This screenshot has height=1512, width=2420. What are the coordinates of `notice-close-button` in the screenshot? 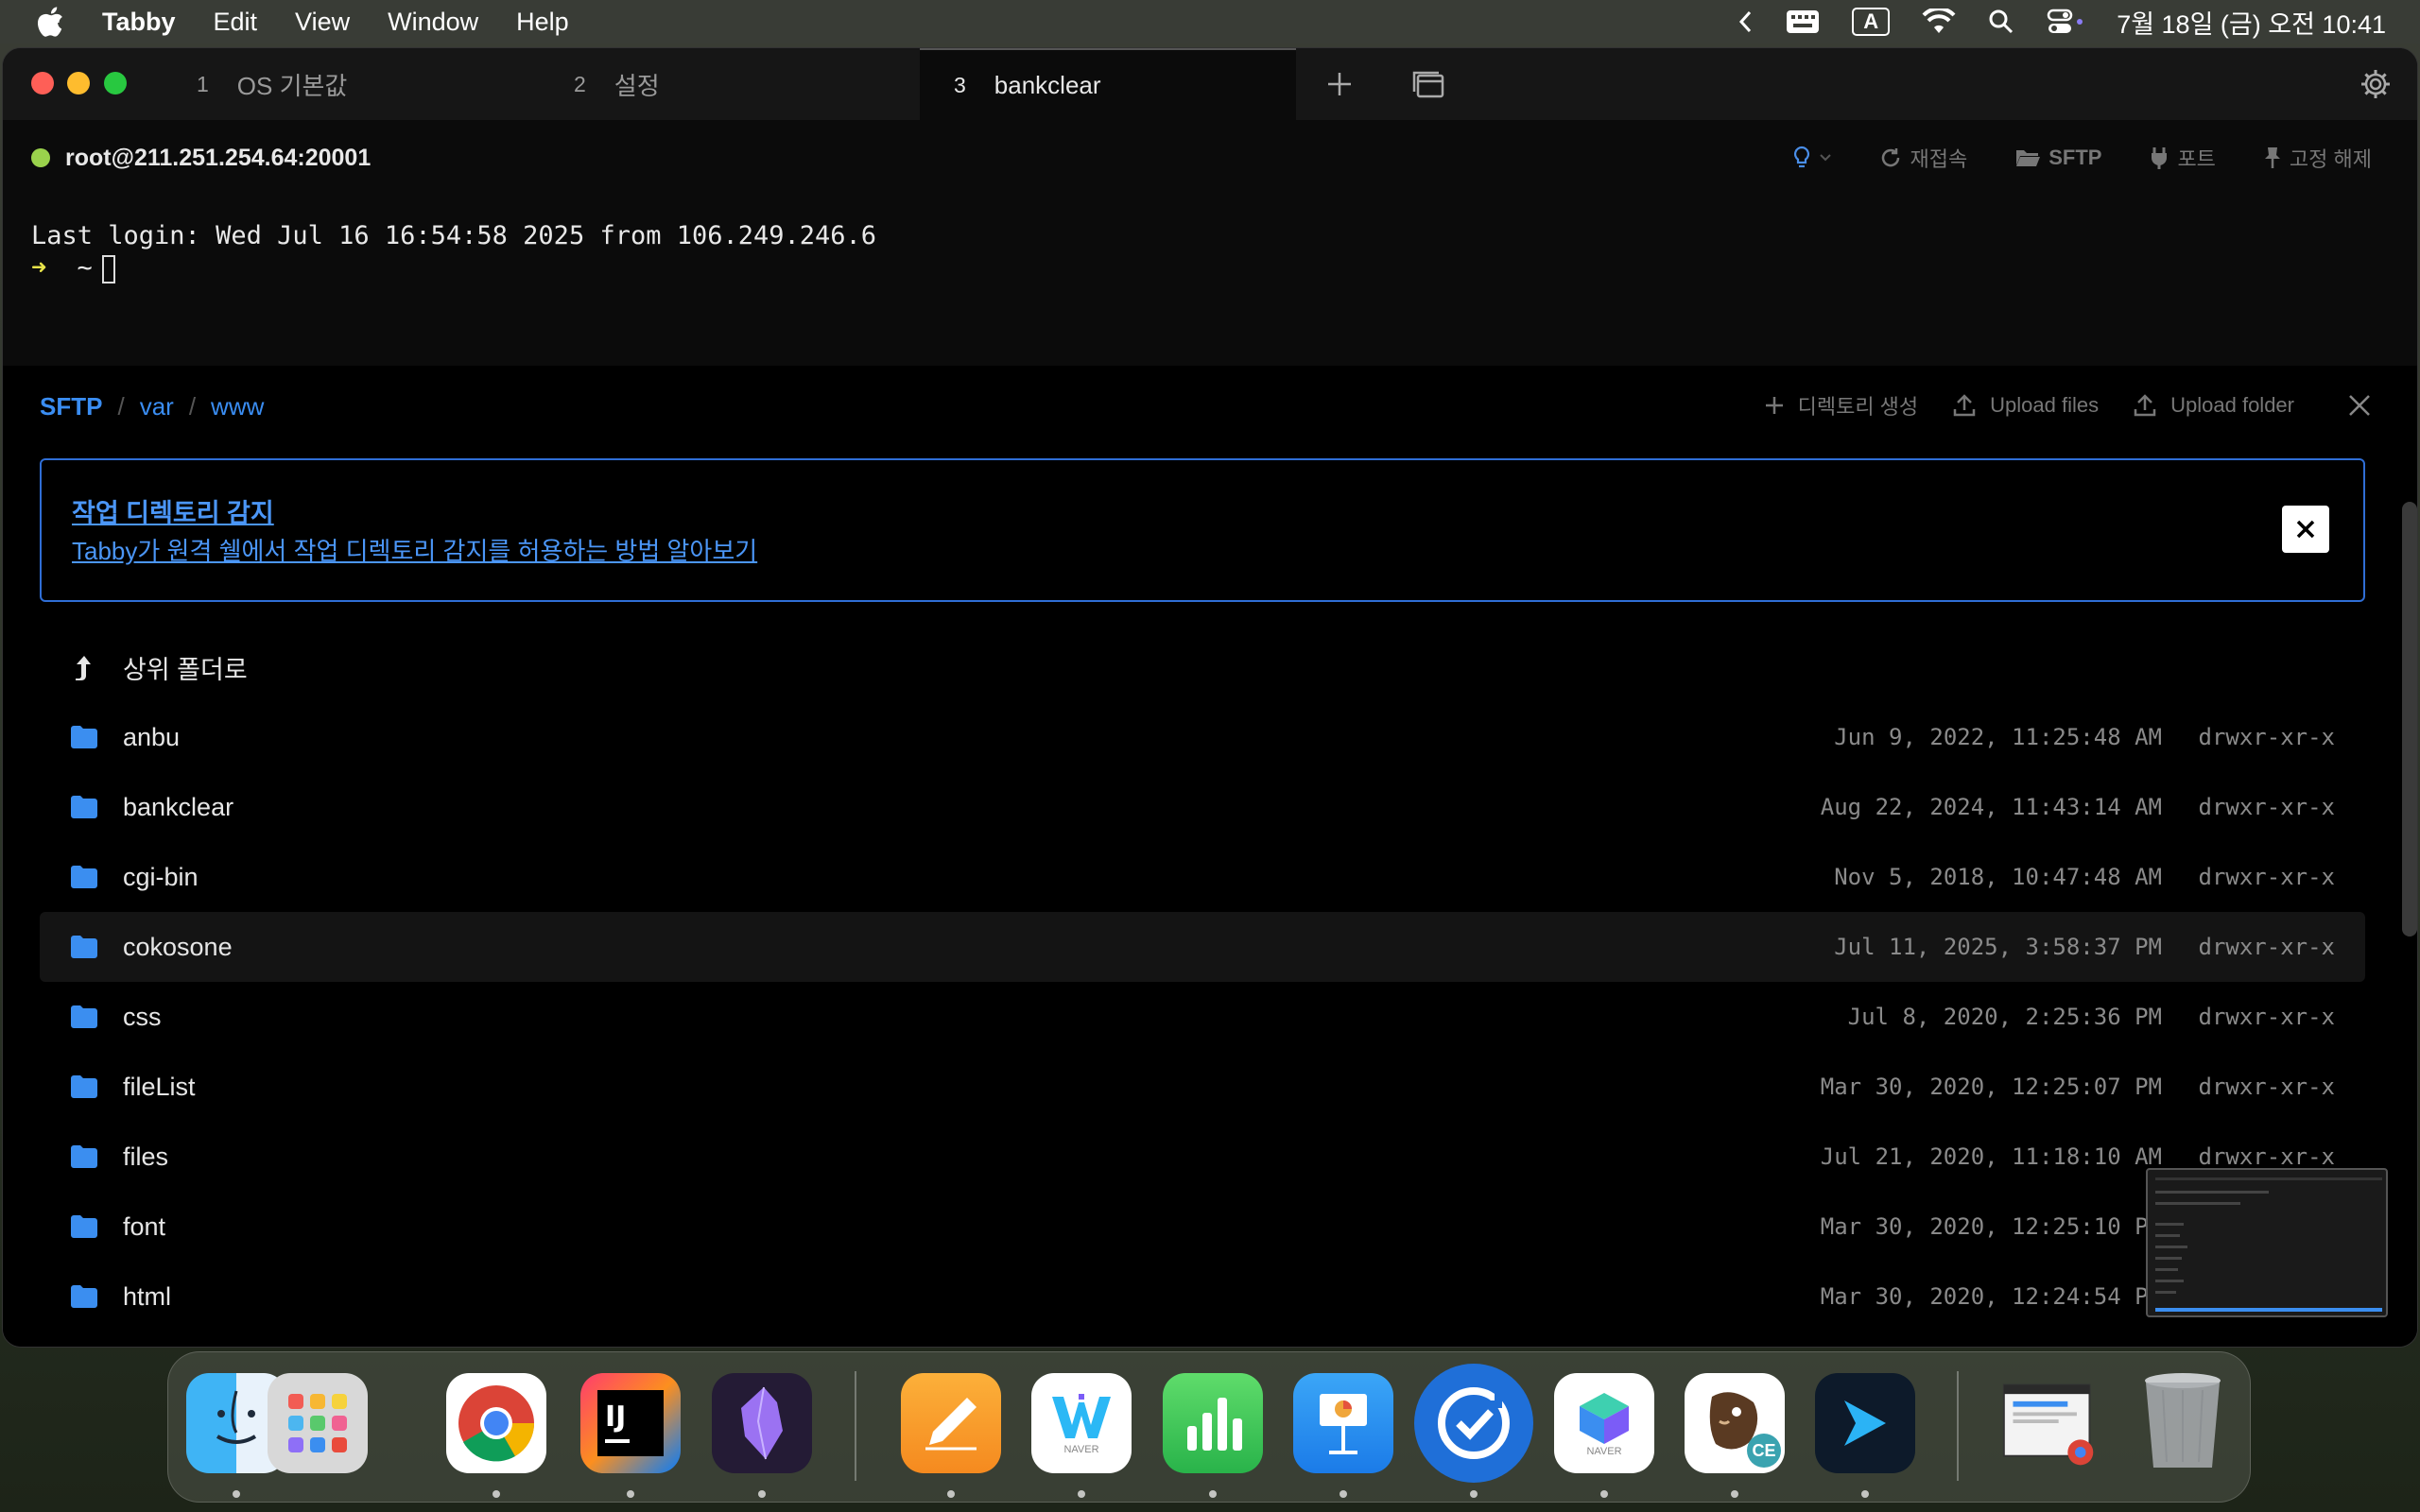 It's located at (2305, 529).